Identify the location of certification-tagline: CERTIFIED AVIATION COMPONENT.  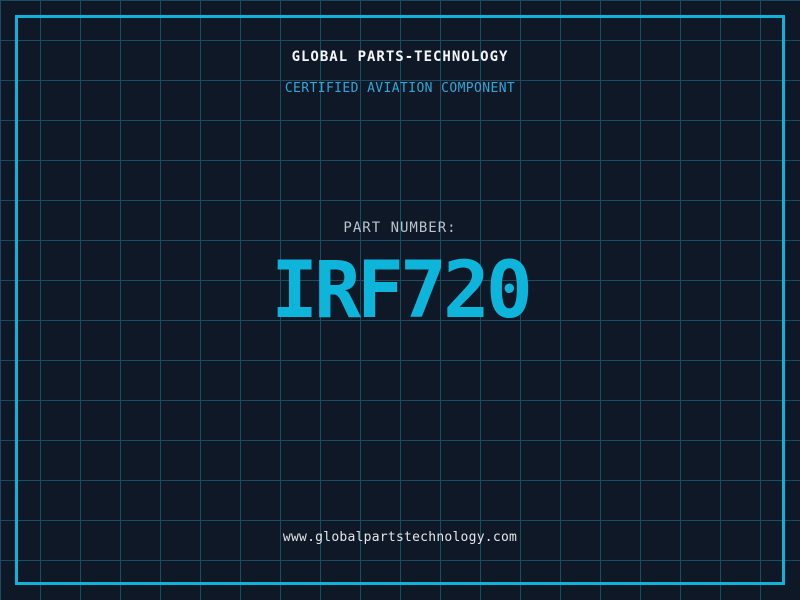
(400, 88).